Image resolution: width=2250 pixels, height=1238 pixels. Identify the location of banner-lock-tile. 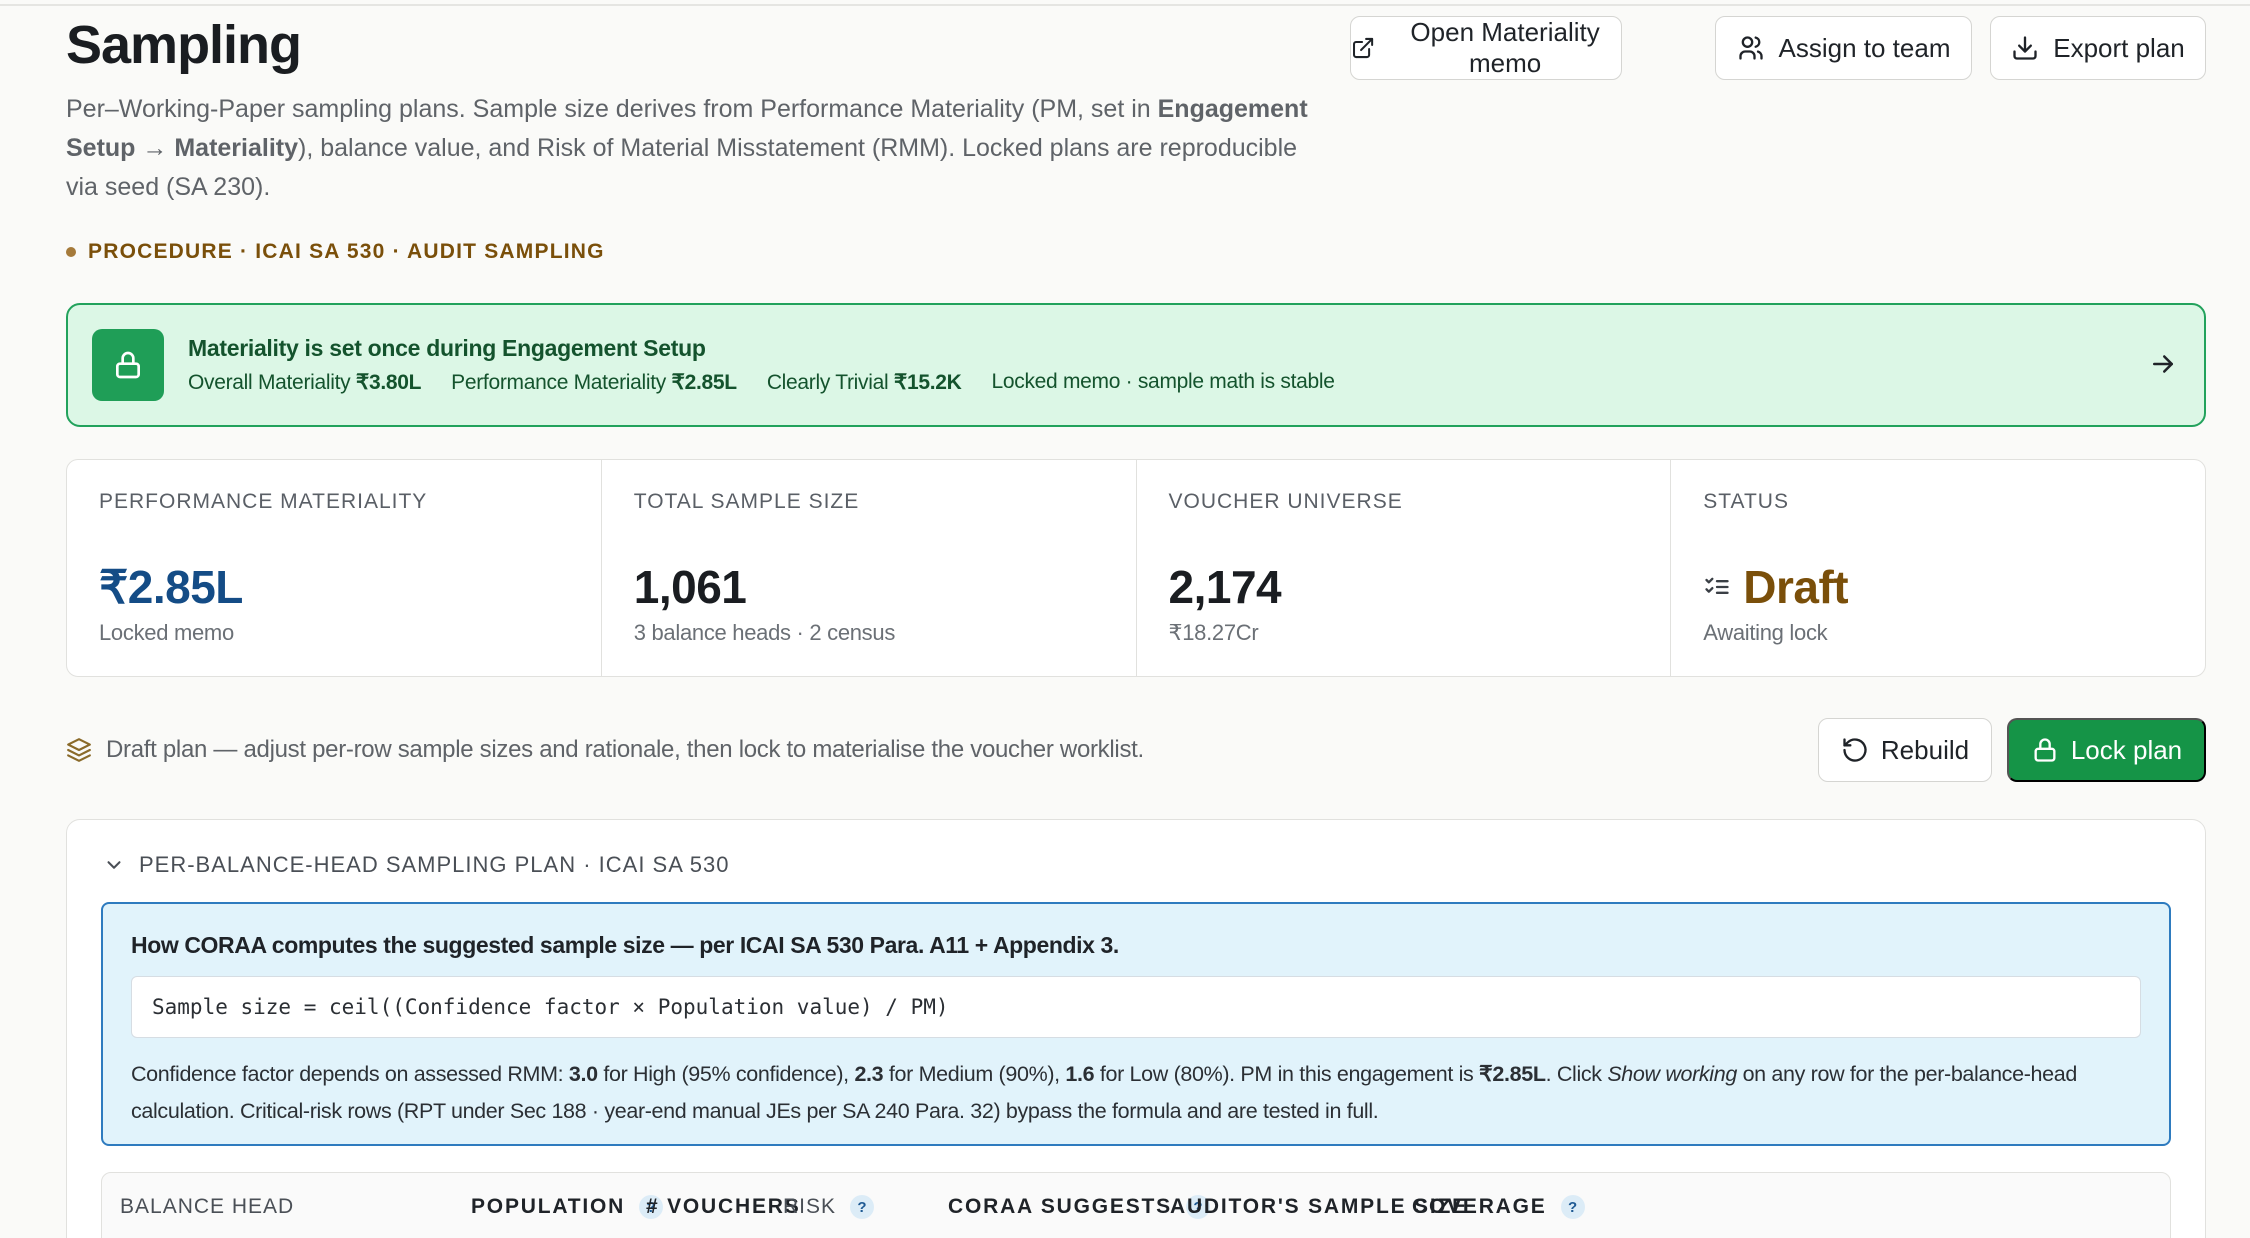
(128, 365).